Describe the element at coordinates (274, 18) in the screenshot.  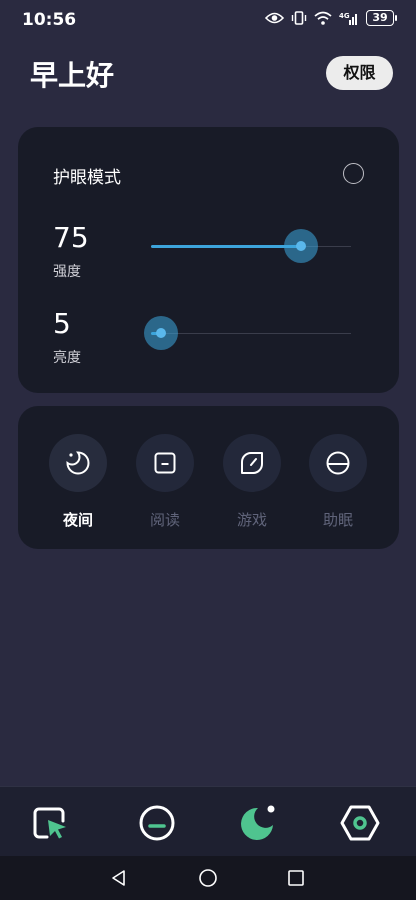
I see `eye-icon` at that location.